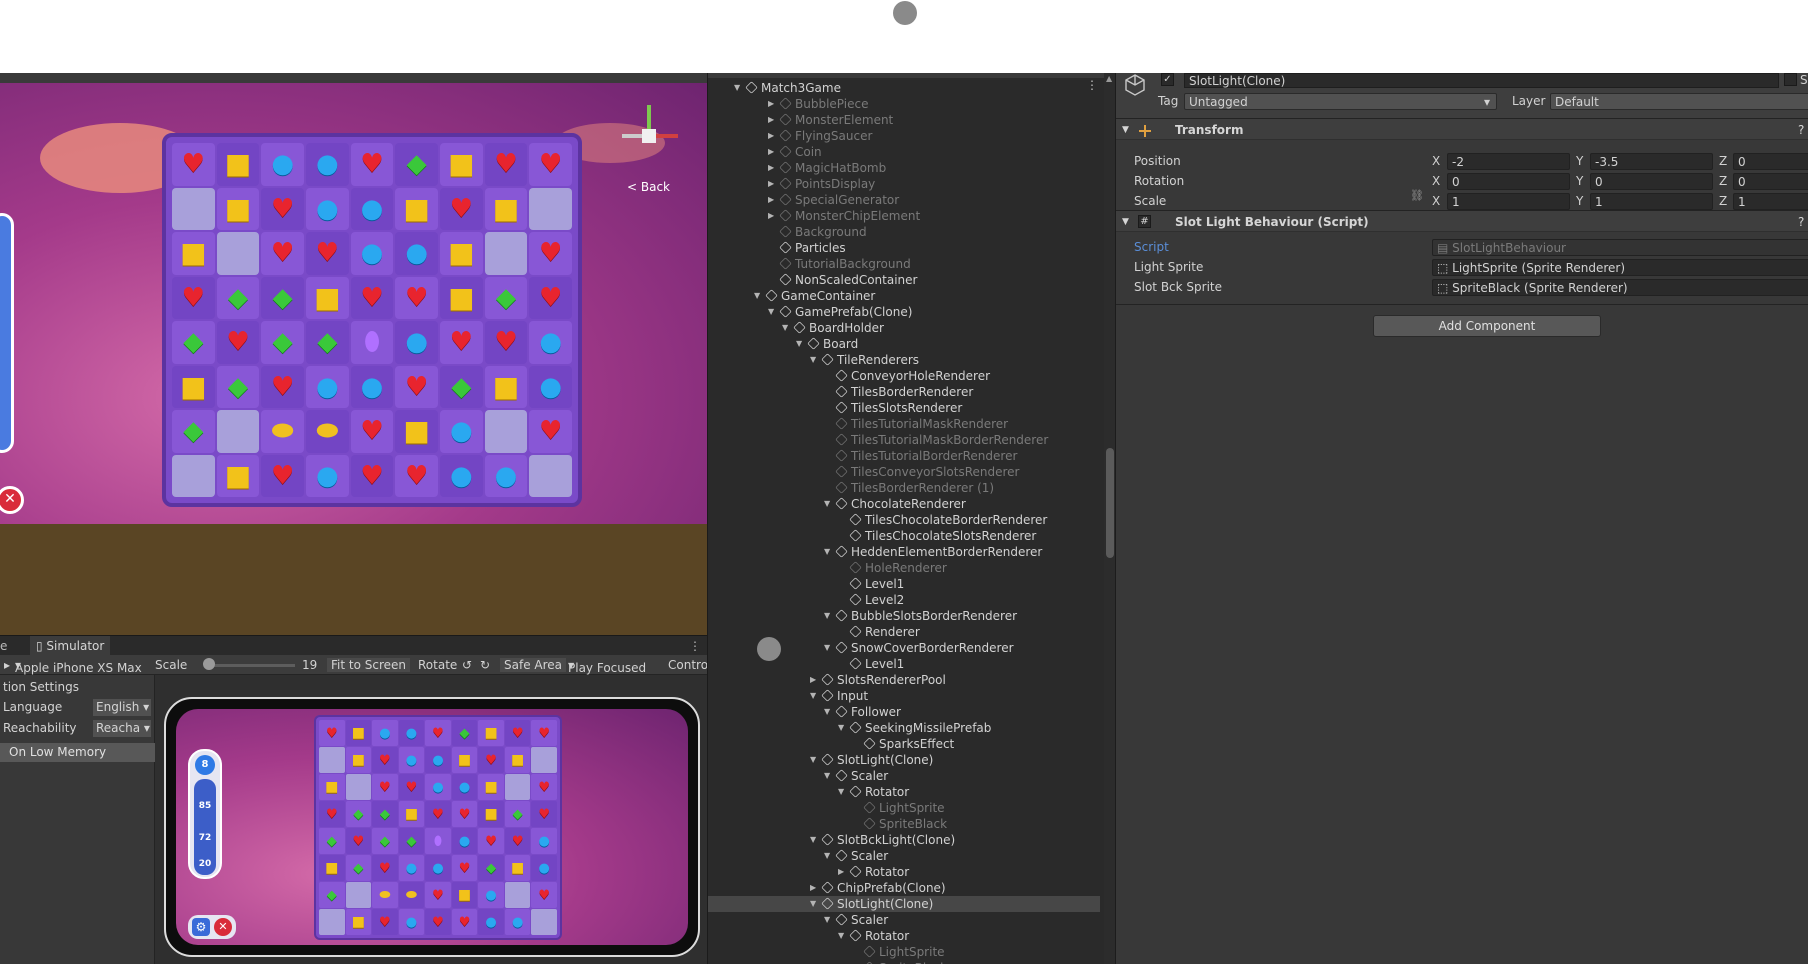 Image resolution: width=1808 pixels, height=964 pixels. What do you see at coordinates (904, 120) in the screenshot?
I see `hierarchy-row: ▶ MonsterElement` at bounding box center [904, 120].